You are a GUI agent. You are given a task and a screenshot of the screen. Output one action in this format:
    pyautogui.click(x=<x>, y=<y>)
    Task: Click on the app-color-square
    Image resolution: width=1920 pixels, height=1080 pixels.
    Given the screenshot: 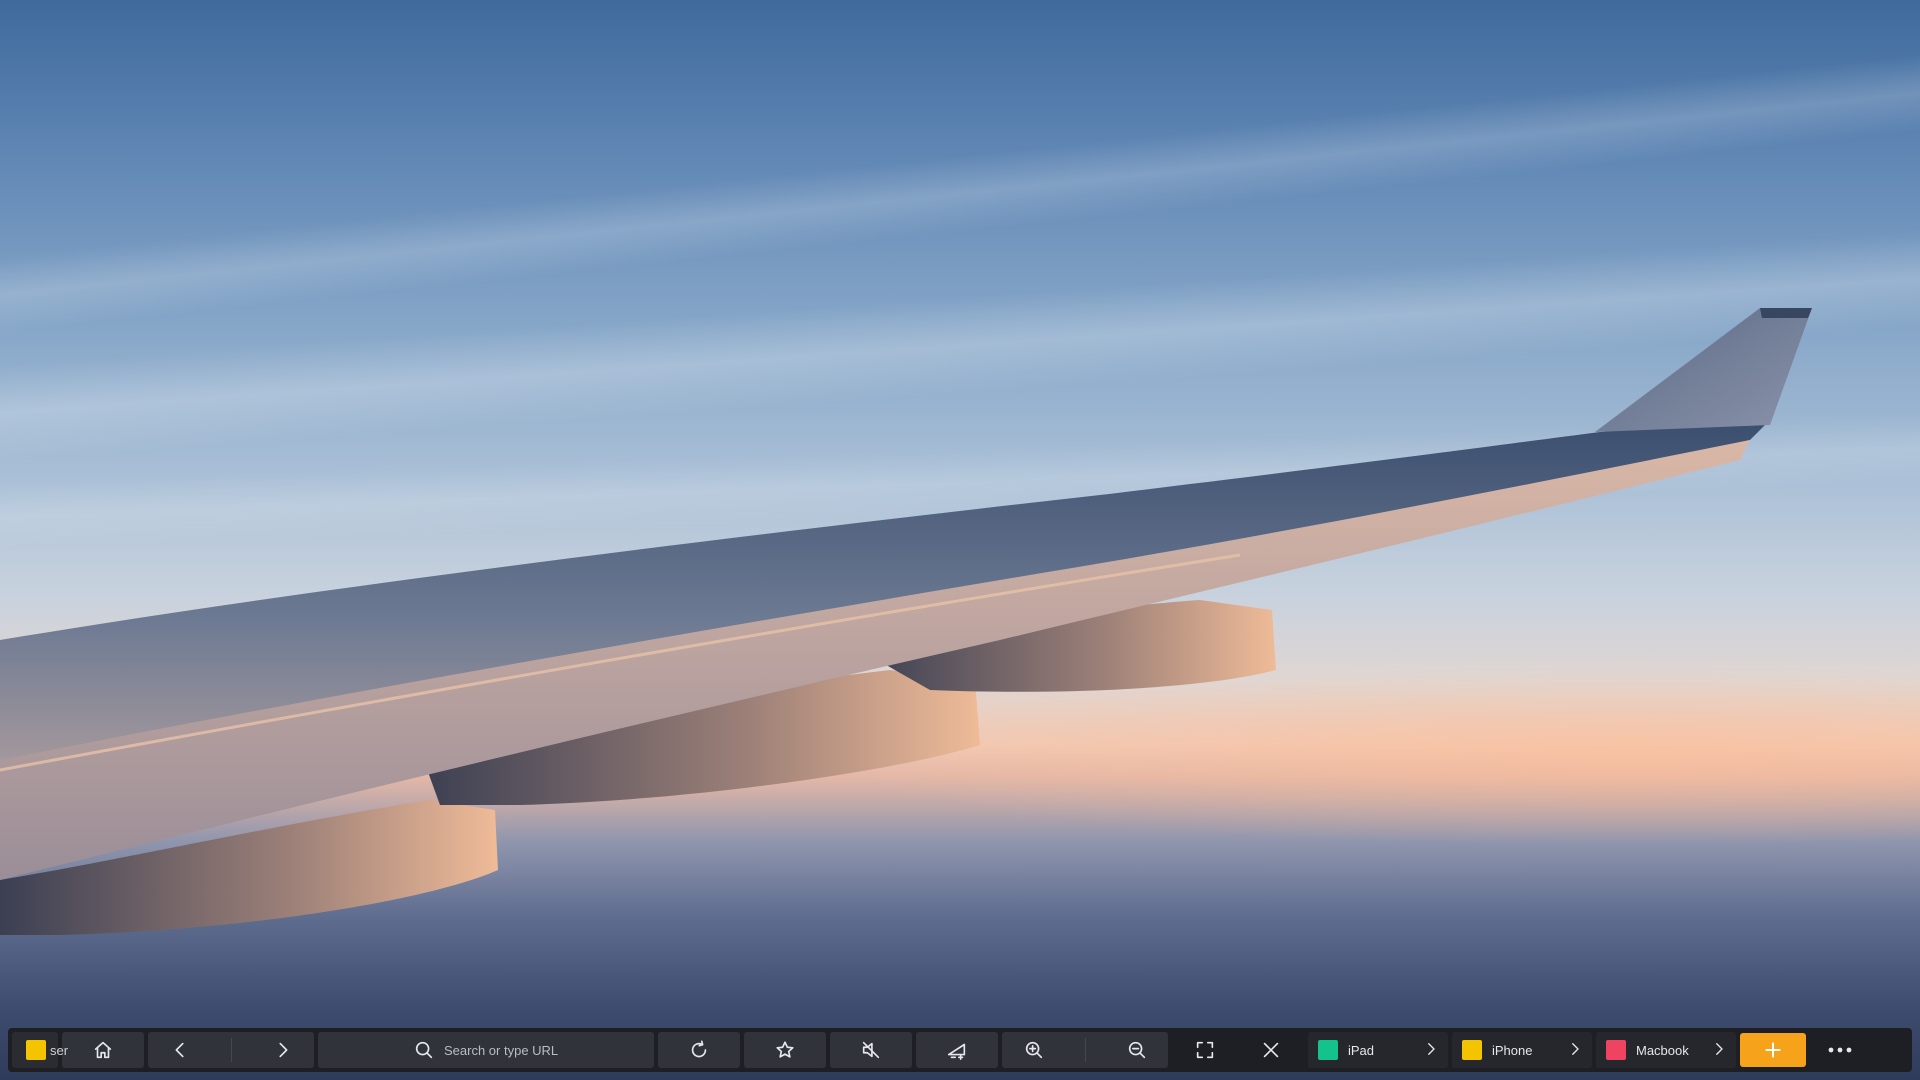 What is the action you would take?
    pyautogui.click(x=36, y=1050)
    